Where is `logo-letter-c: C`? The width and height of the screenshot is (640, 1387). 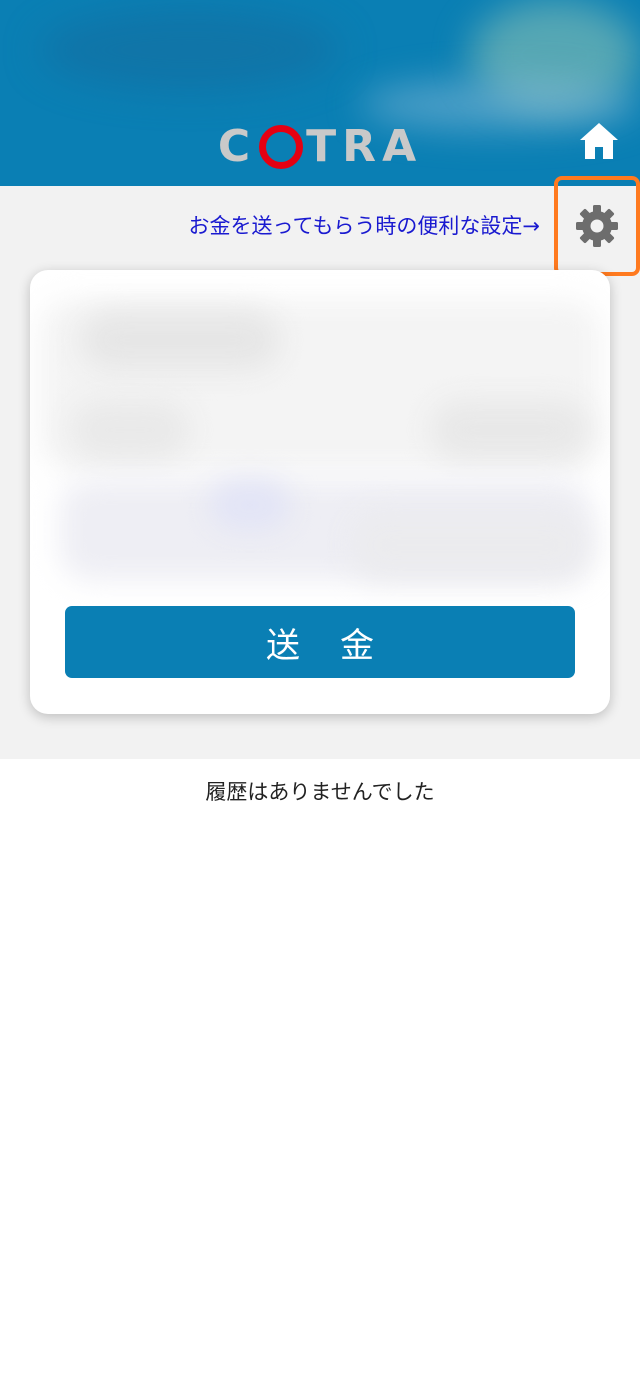 logo-letter-c: C is located at coordinates (237, 146).